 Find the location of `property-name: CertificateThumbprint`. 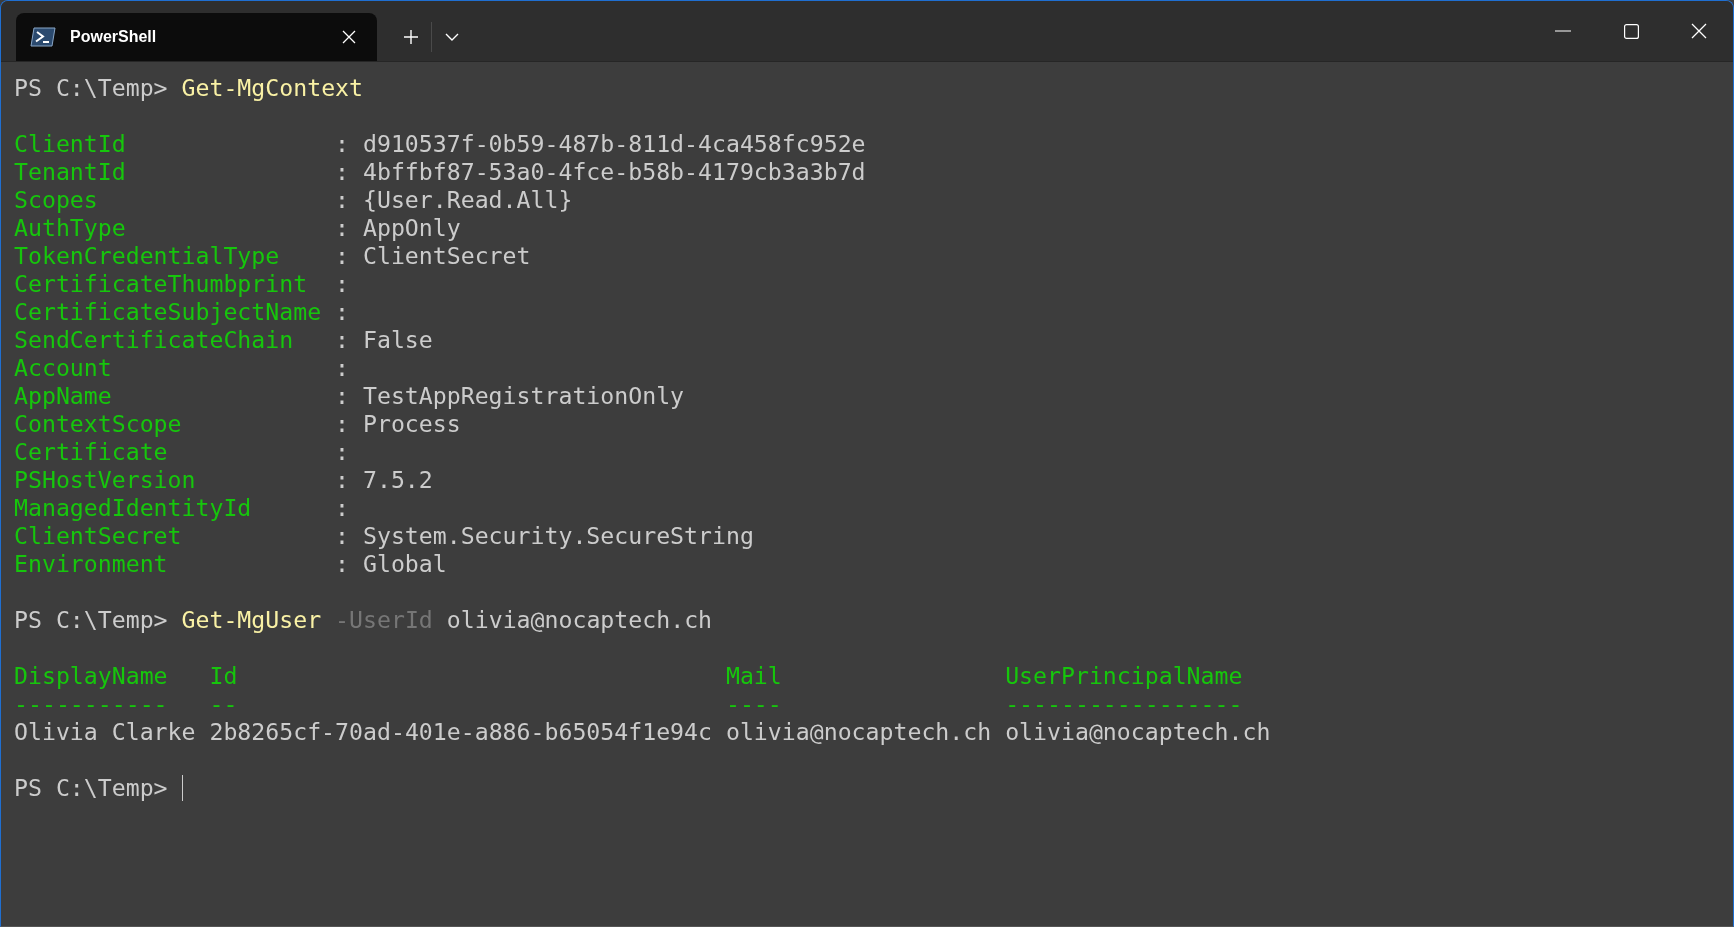

property-name: CertificateThumbprint is located at coordinates (161, 284).